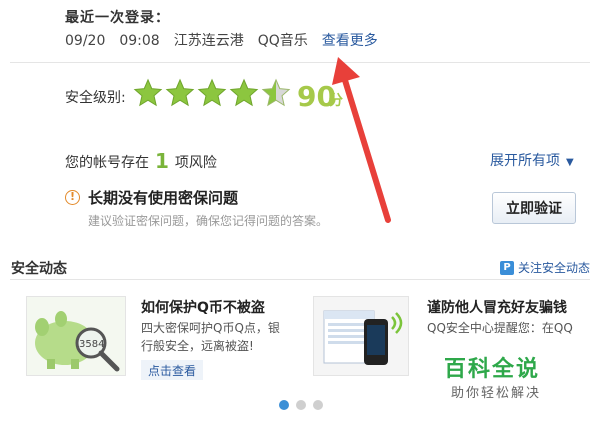 Image resolution: width=599 pixels, height=433 pixels. Describe the element at coordinates (496, 393) in the screenshot. I see `watermark-subtitle: 助你轻松解决` at that location.